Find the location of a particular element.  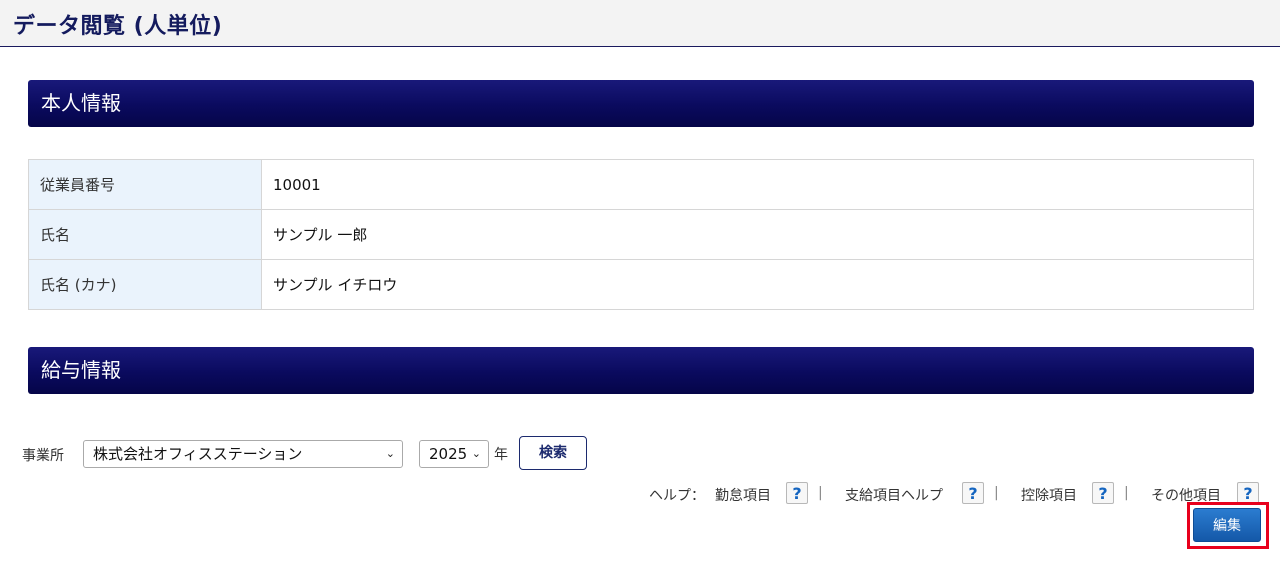

section-header-personal: 本人情報 is located at coordinates (641, 103).